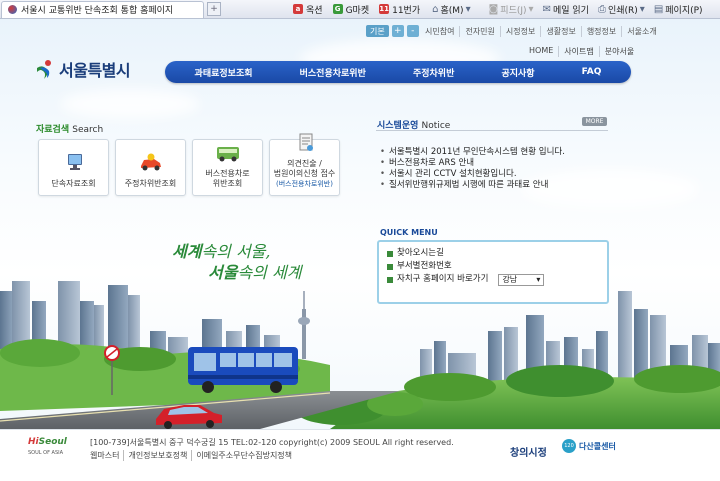 The image size is (720, 481). I want to click on home-button: ⌂ 홈(M) ▾, so click(451, 9).